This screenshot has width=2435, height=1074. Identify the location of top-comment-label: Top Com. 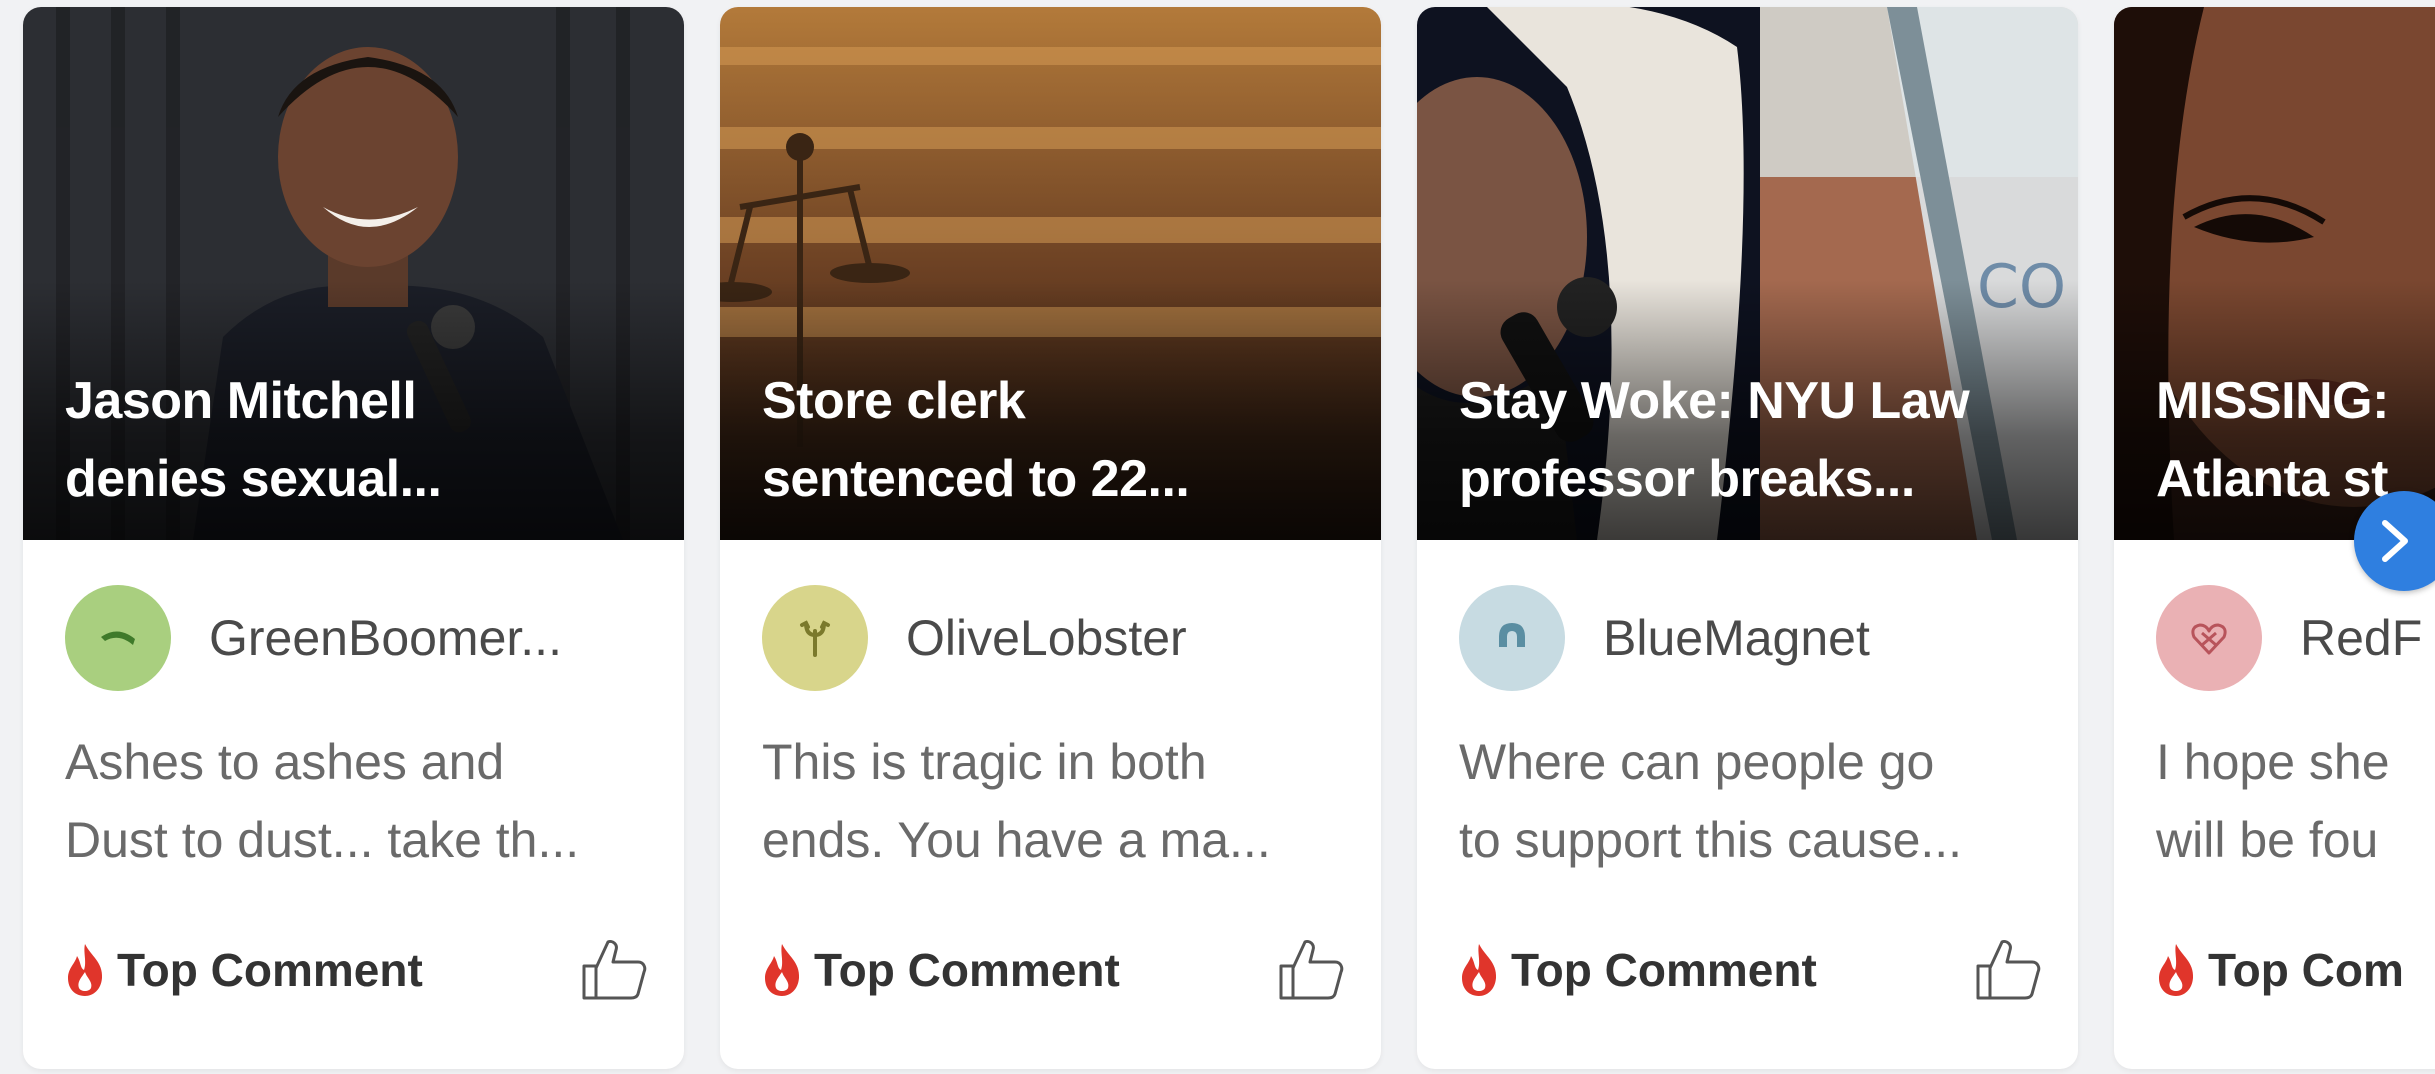
(2306, 970).